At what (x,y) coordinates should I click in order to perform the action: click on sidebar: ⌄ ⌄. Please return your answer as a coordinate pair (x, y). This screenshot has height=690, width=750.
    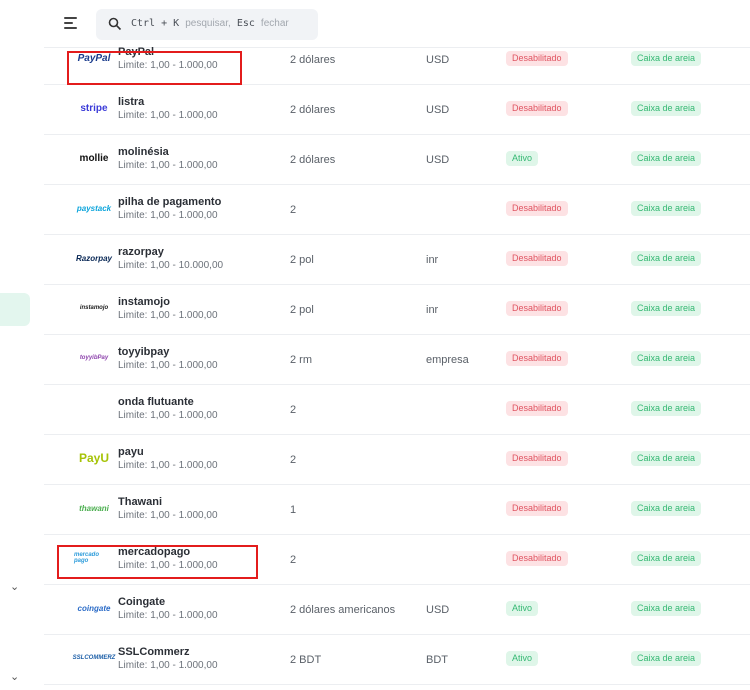
    Looking at the image, I should click on (22, 345).